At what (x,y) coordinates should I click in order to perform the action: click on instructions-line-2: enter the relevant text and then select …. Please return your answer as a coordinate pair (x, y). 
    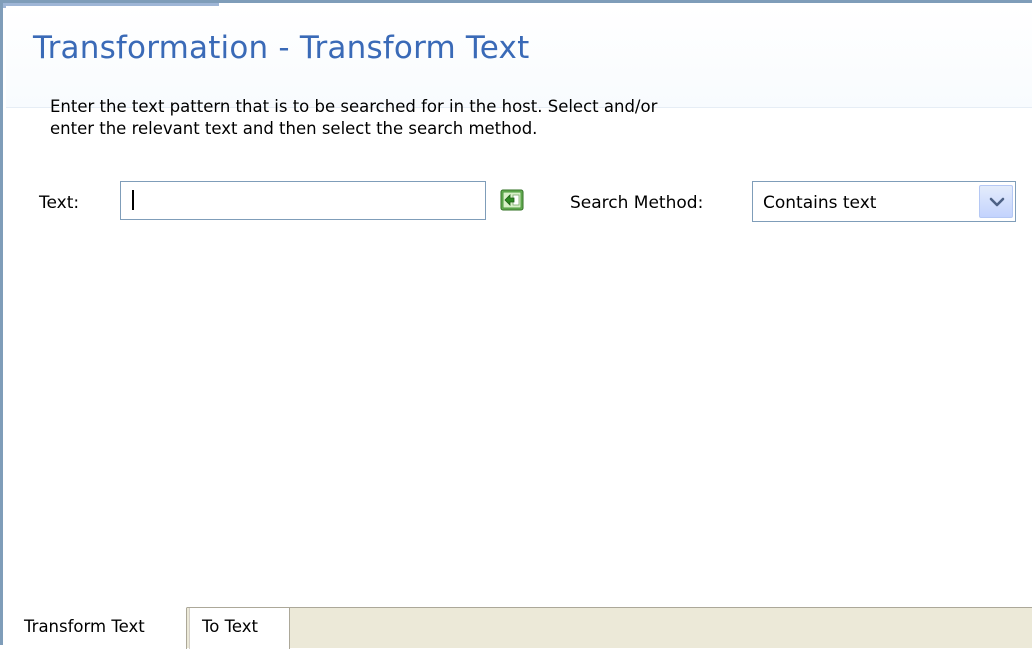
    Looking at the image, I should click on (294, 128).